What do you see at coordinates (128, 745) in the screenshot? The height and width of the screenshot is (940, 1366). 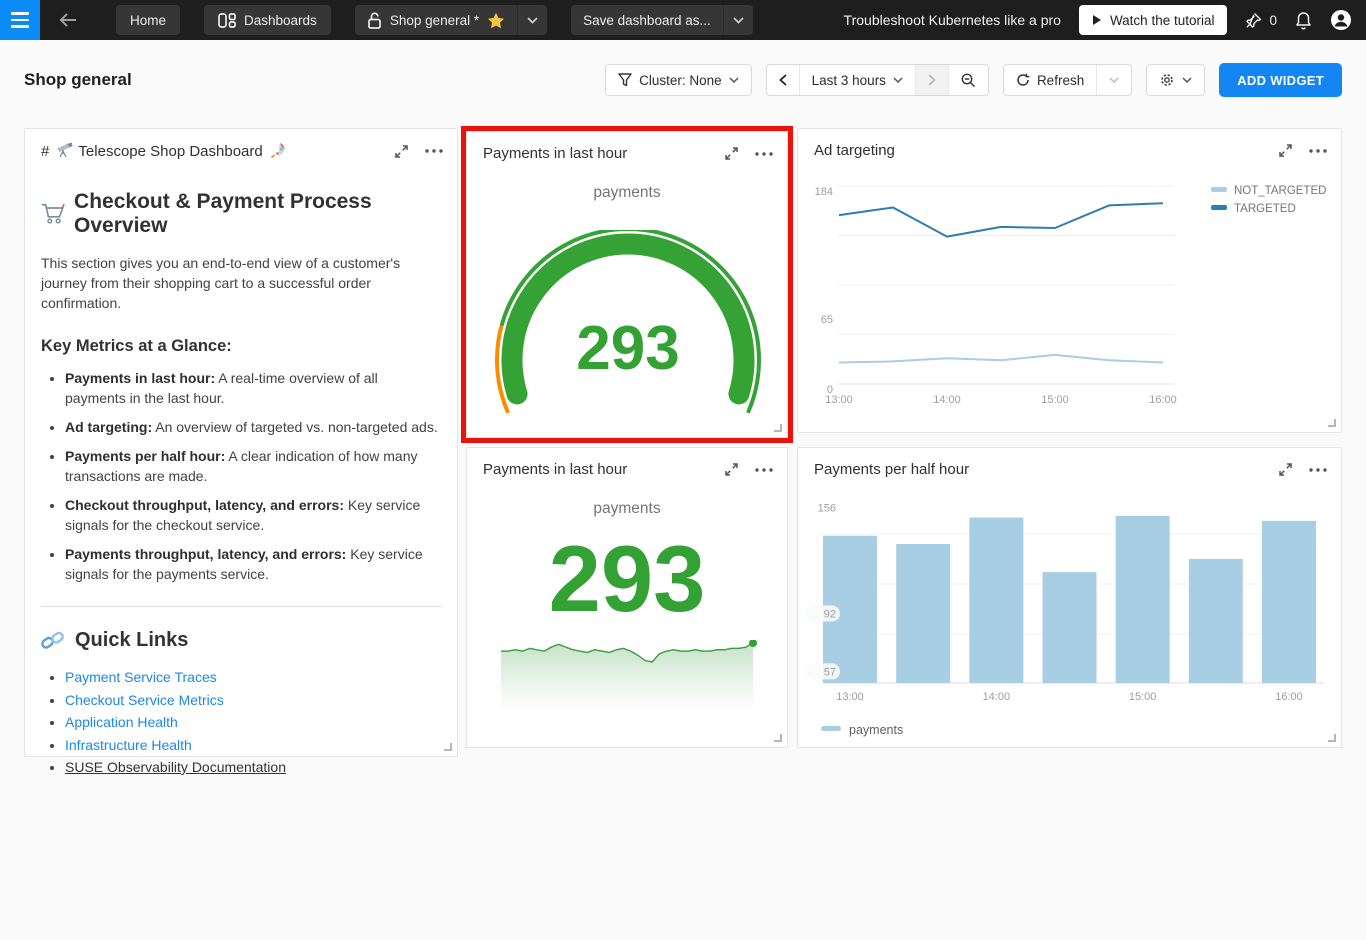 I see `quick-link: Infrastructure Health` at bounding box center [128, 745].